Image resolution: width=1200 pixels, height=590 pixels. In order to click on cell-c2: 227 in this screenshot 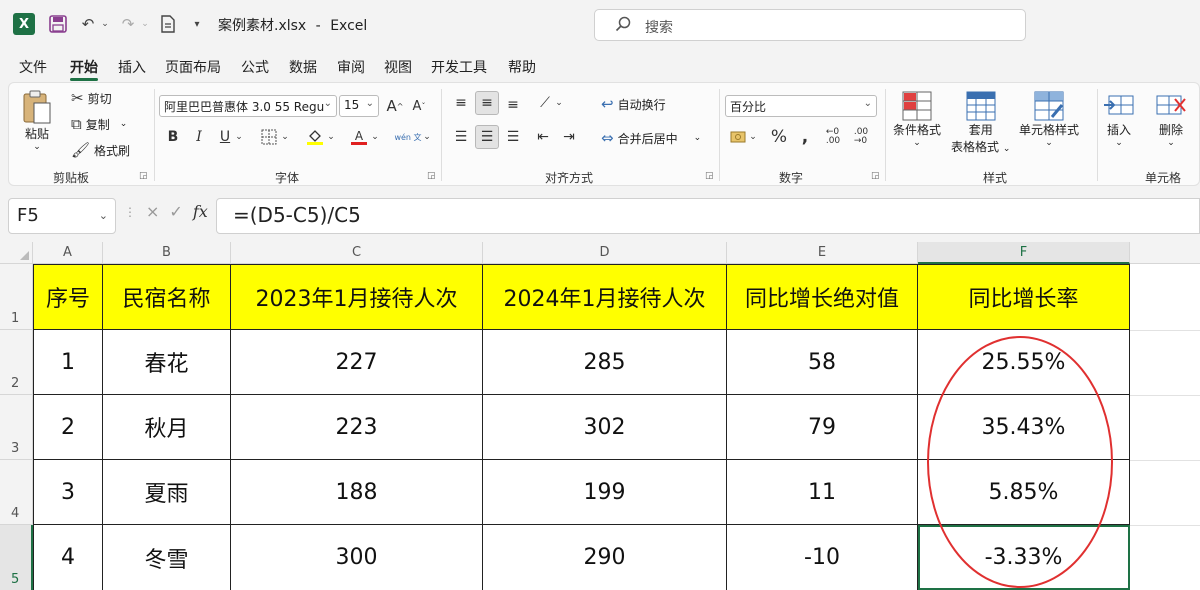, I will do `click(357, 362)`.